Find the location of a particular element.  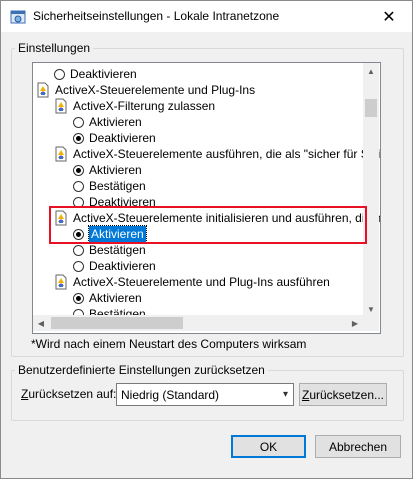

vertical-scroll-thumb is located at coordinates (371, 108).